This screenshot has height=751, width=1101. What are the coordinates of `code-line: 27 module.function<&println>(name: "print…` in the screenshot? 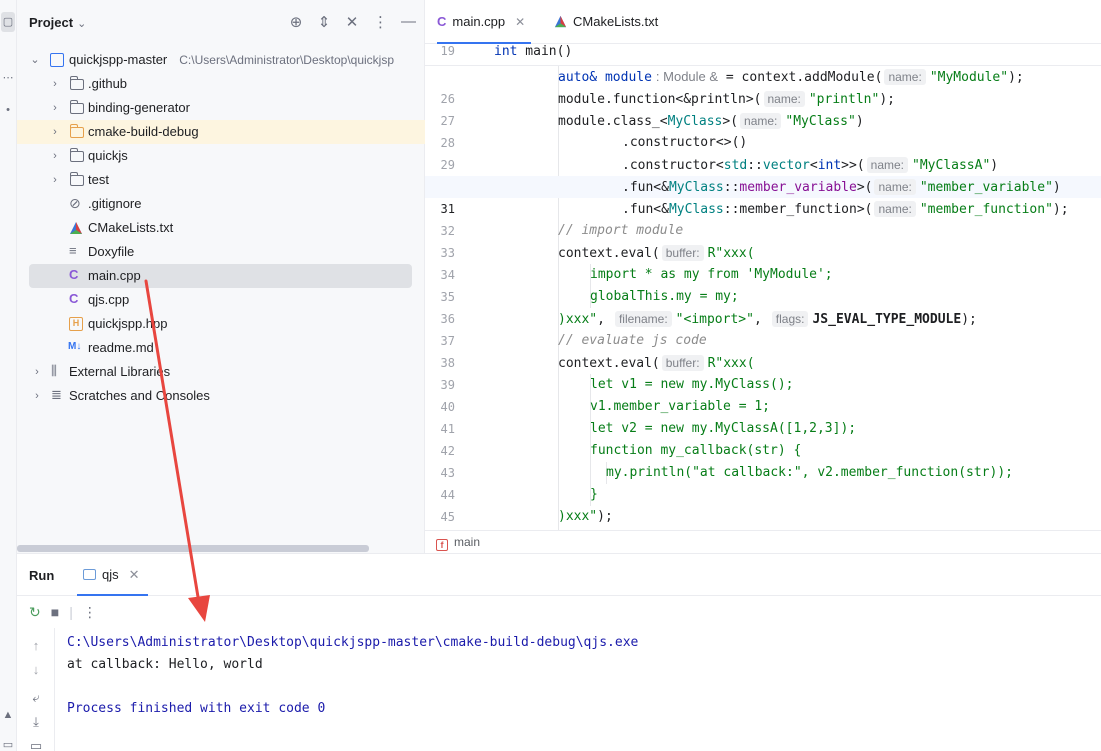 It's located at (763, 108).